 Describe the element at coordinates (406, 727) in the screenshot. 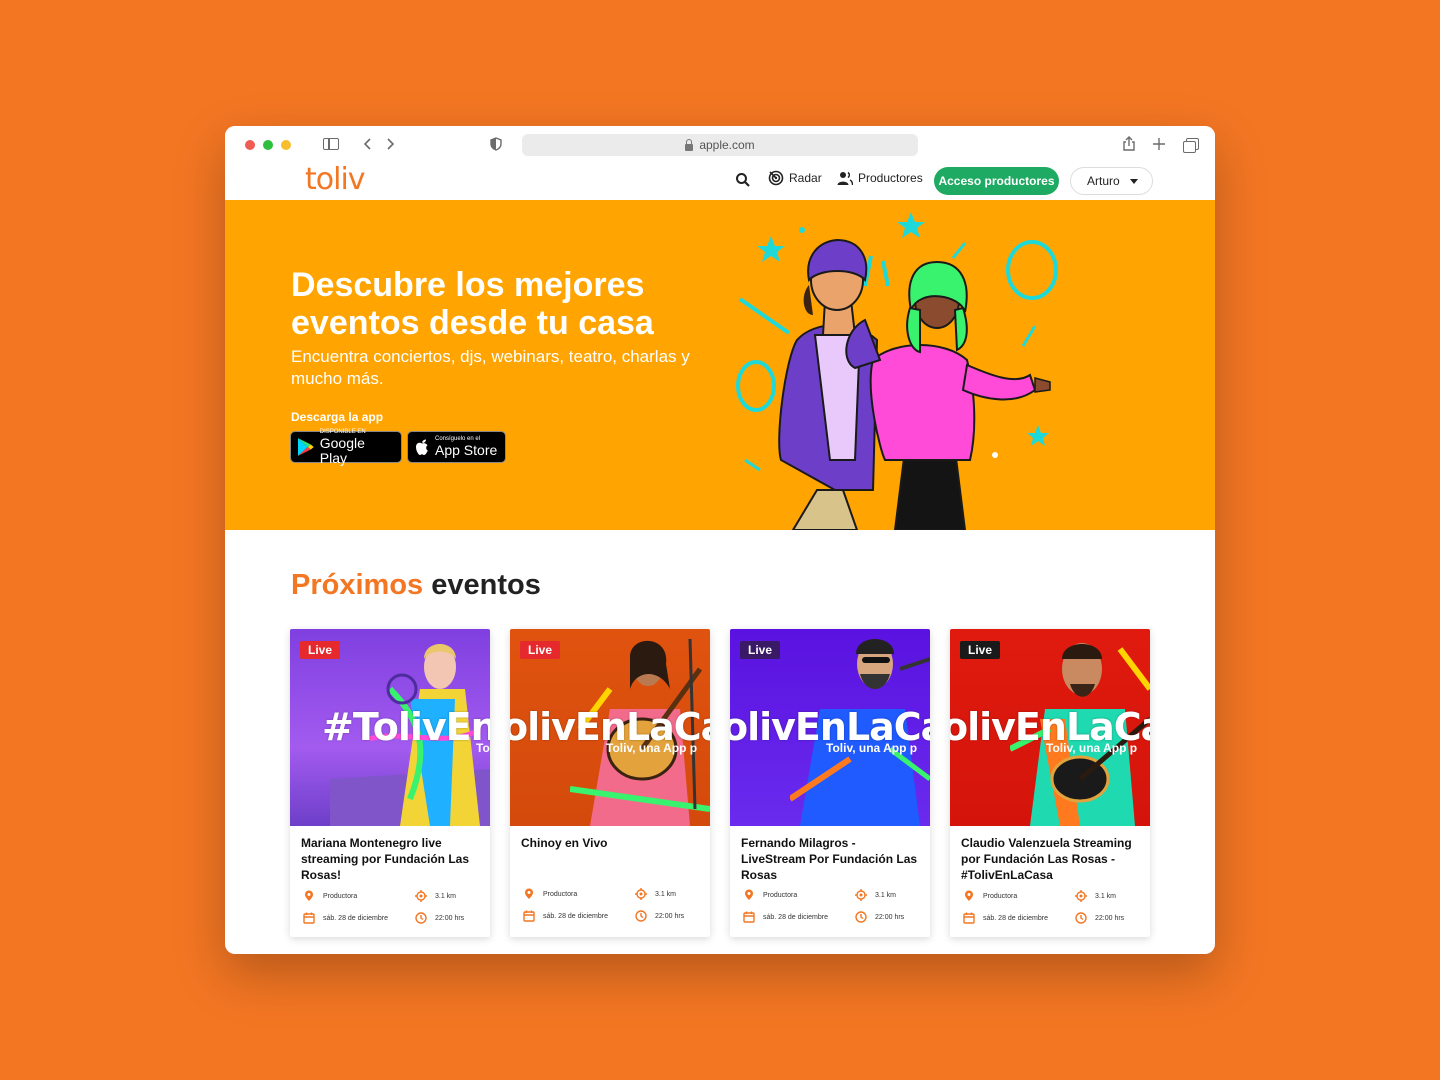

I see `event-overlay-text: #TolivEn` at that location.